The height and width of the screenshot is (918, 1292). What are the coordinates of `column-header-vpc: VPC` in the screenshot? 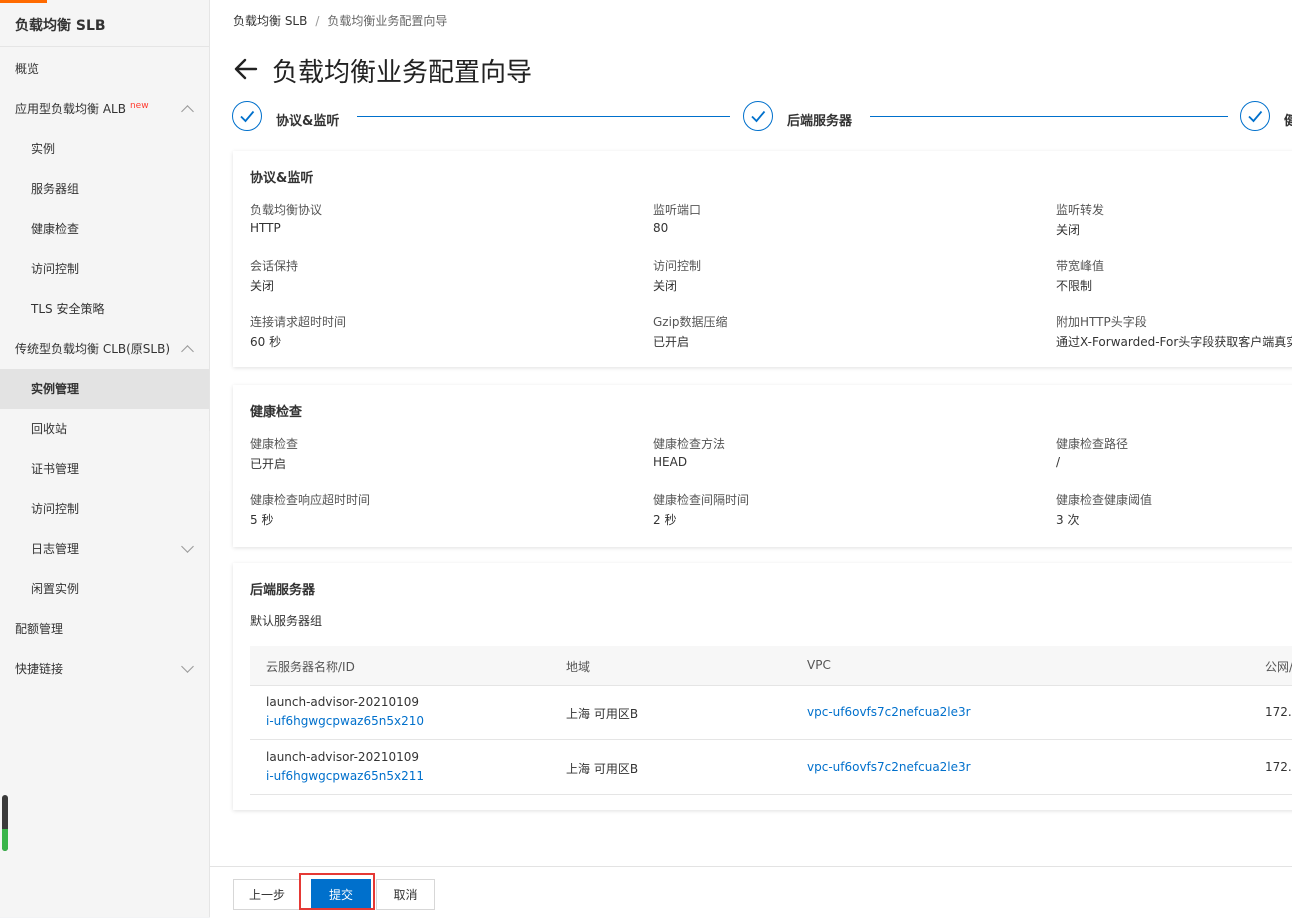 It's located at (819, 665).